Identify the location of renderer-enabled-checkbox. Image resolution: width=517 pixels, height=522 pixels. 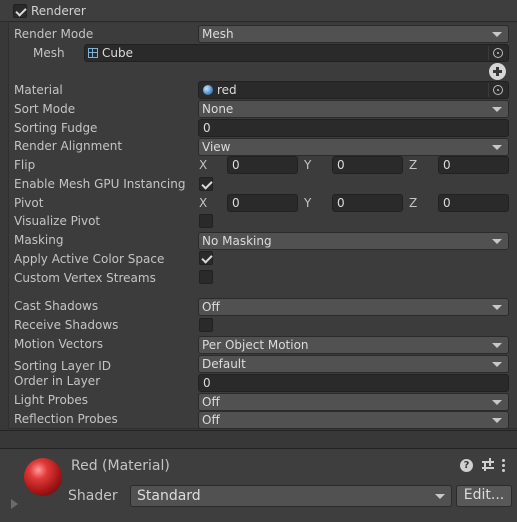
(20, 11).